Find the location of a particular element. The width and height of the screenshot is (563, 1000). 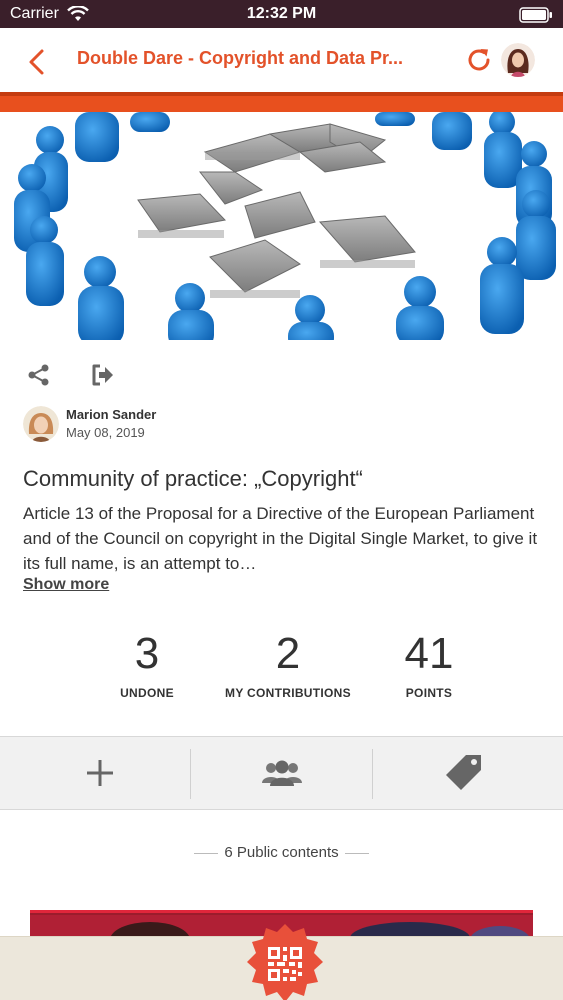

qr-scan-button is located at coordinates (285, 961).